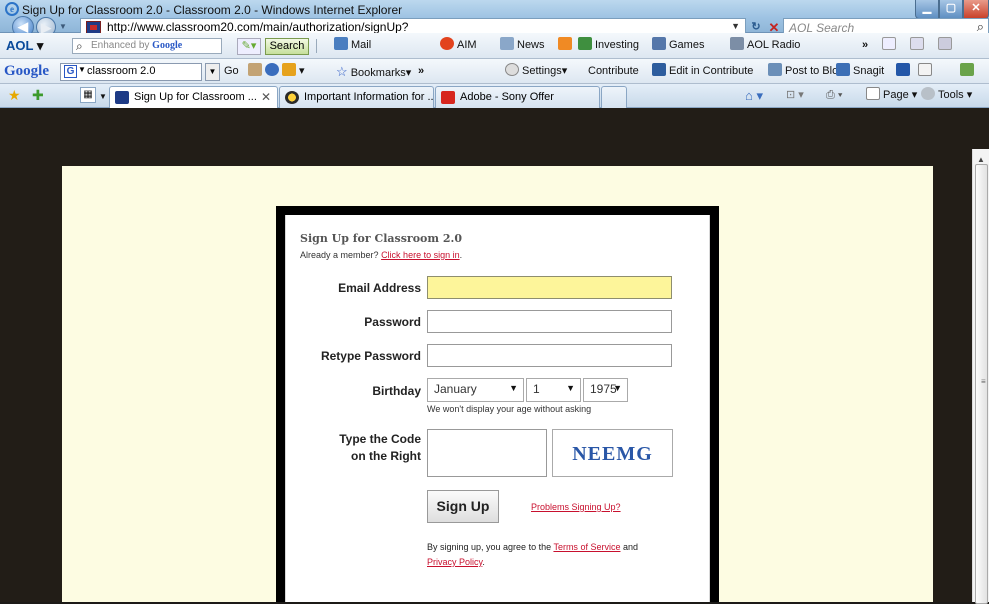  What do you see at coordinates (24, 46) in the screenshot?
I see `aol-logo: AOL ▾` at bounding box center [24, 46].